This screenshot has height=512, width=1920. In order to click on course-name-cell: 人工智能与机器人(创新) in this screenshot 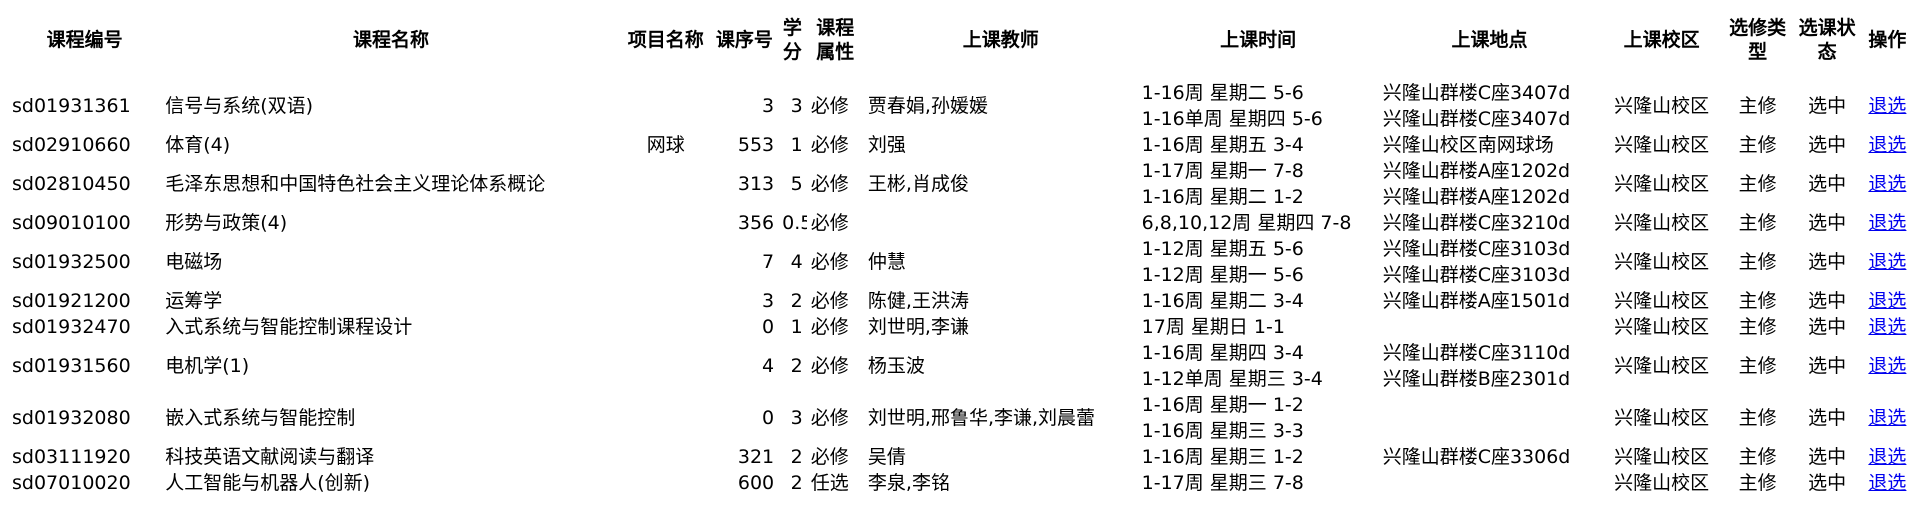, I will do `click(268, 483)`.